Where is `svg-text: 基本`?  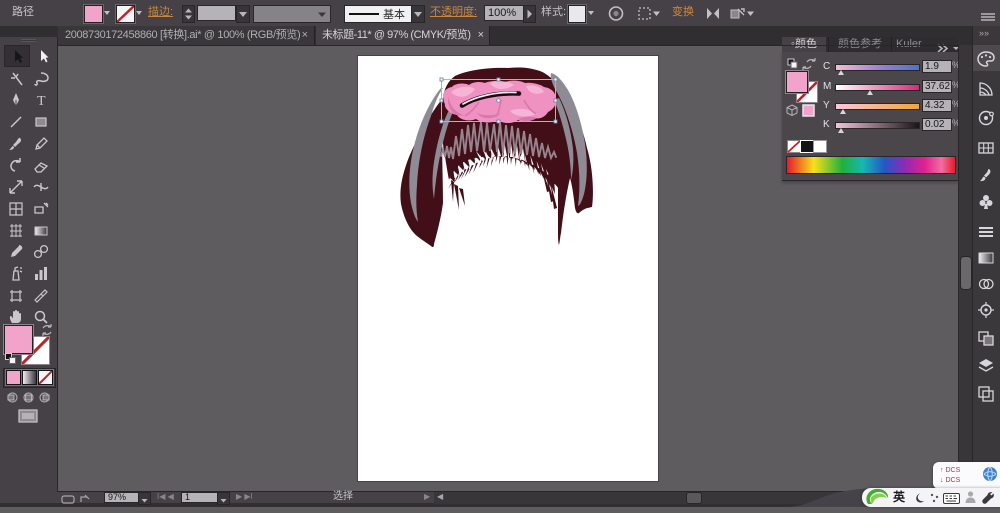
svg-text: 基本 is located at coordinates (394, 14).